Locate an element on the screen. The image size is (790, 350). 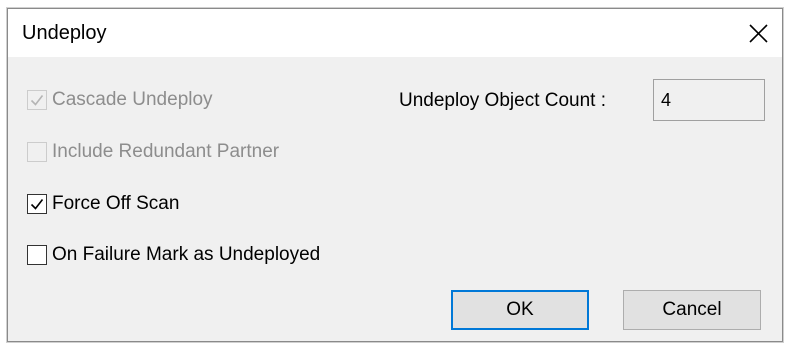
include-redundant-partner-checkbox: Include Redundant Partner is located at coordinates (153, 152).